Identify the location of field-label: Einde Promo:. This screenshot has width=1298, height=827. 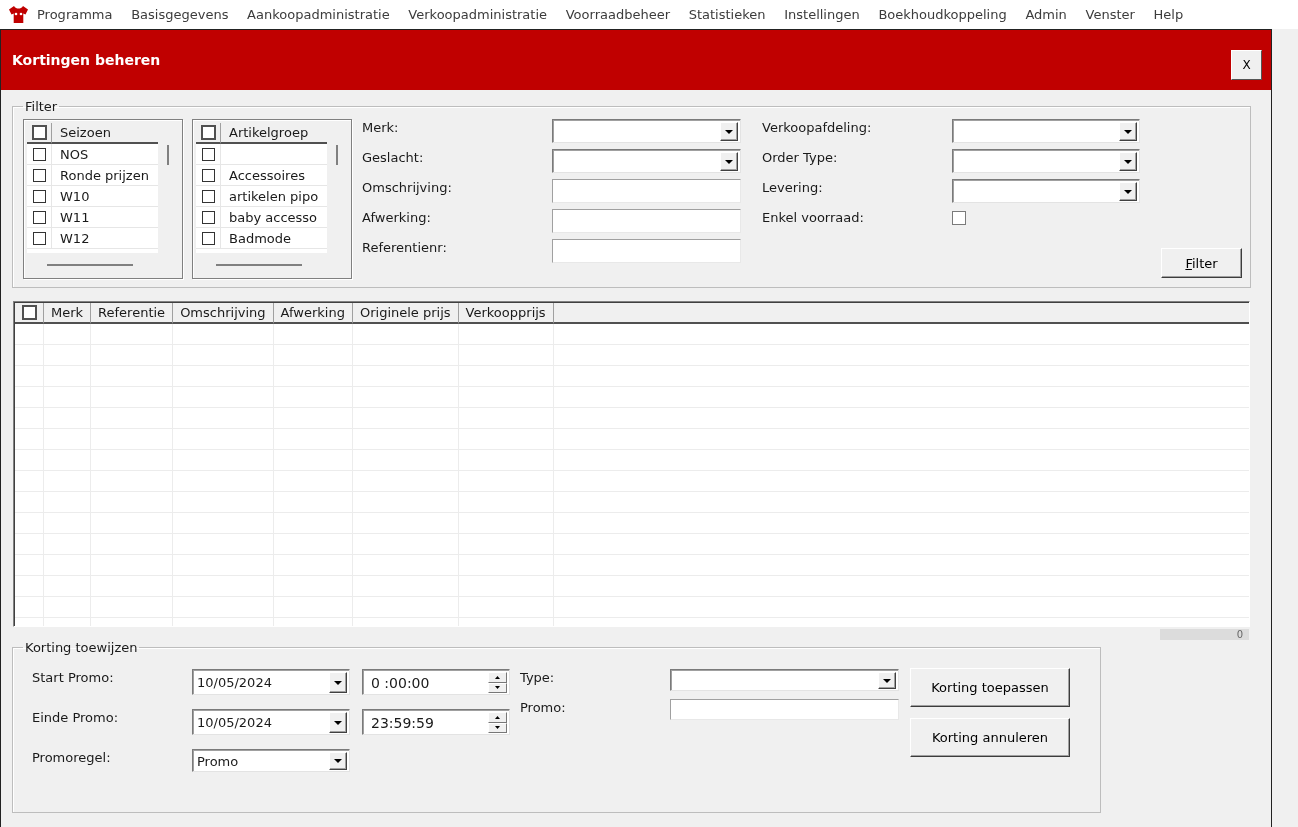
(75, 717).